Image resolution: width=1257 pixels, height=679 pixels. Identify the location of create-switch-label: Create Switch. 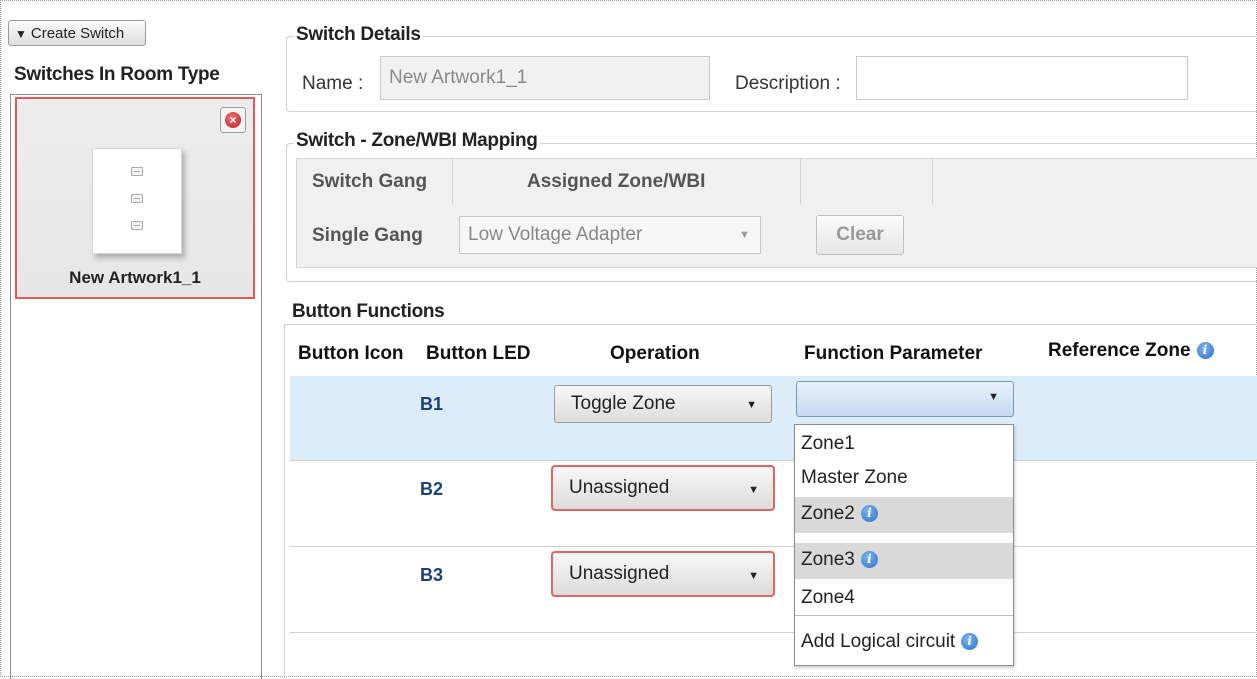
(77, 33).